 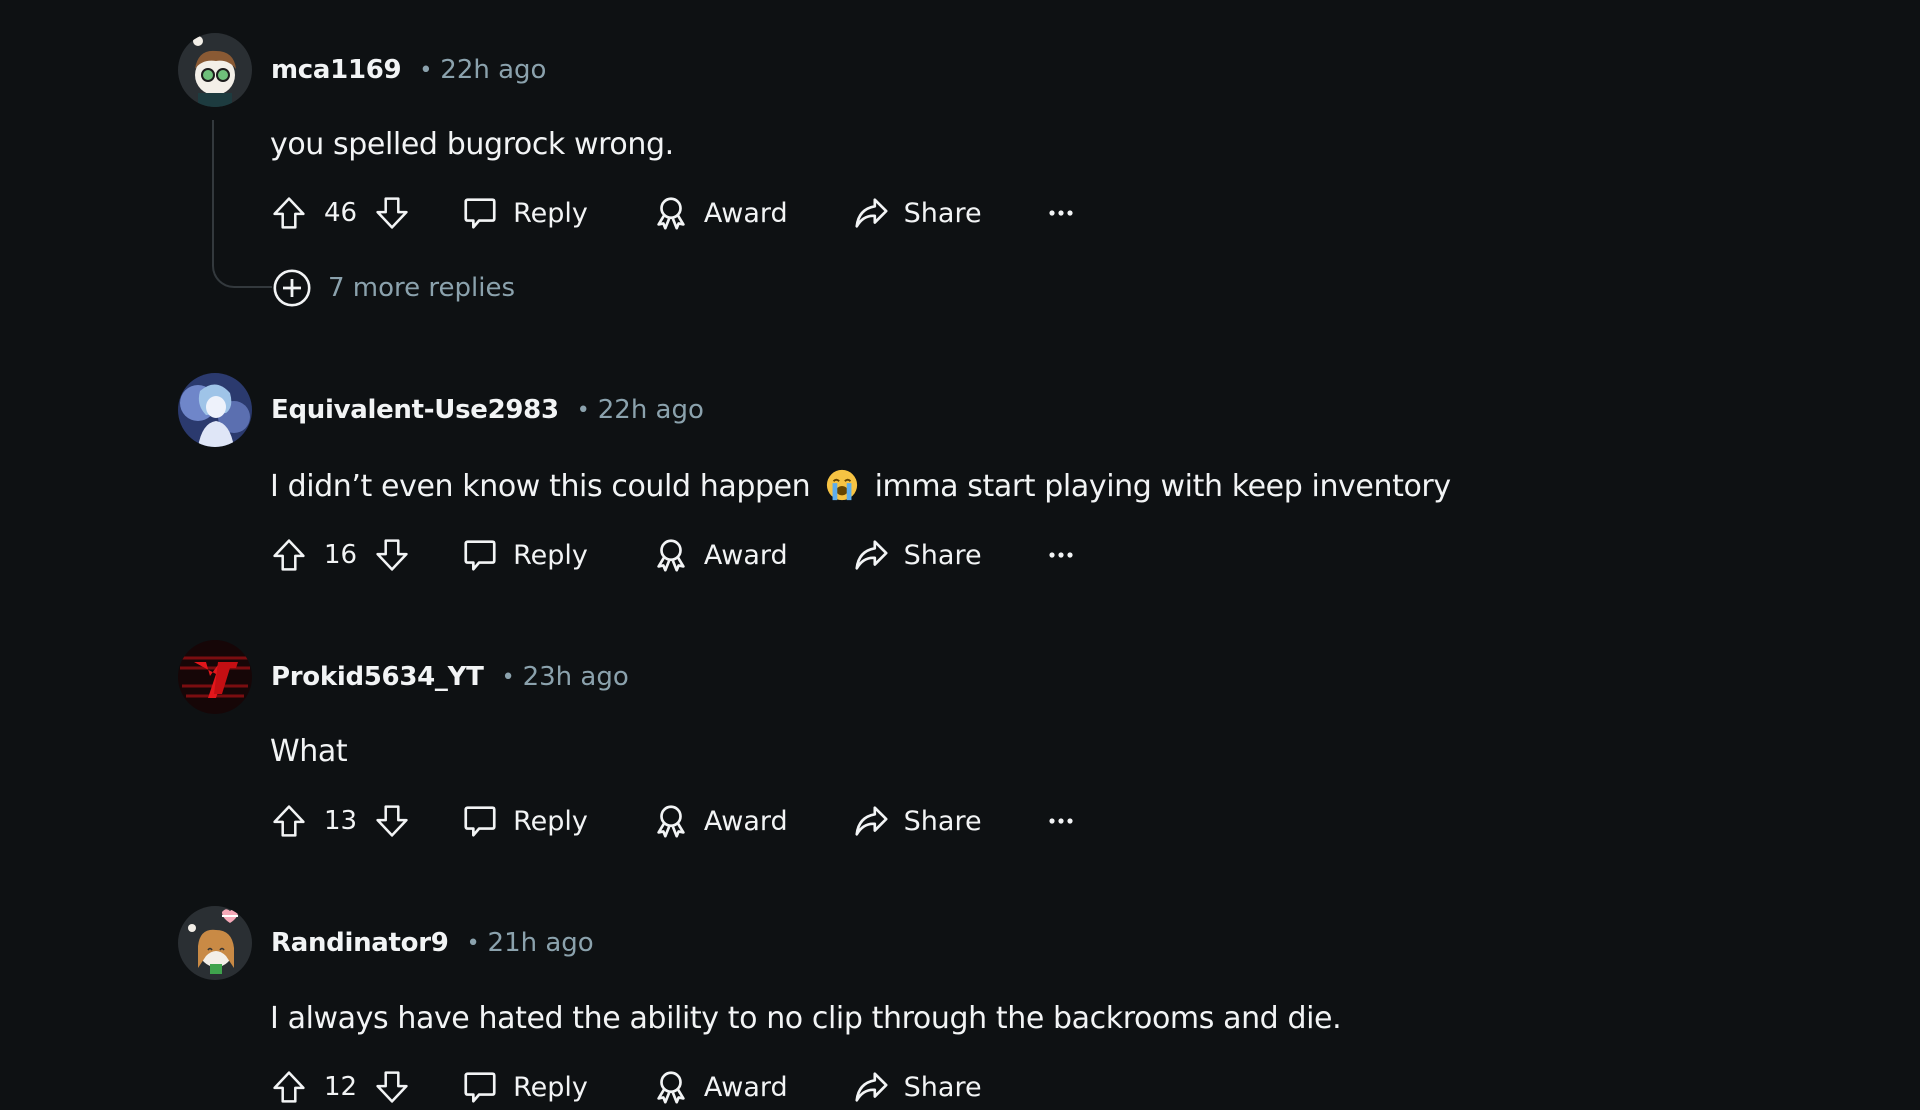 What do you see at coordinates (472, 144) in the screenshot?
I see `comment-text: you spelled bugrock wrong.` at bounding box center [472, 144].